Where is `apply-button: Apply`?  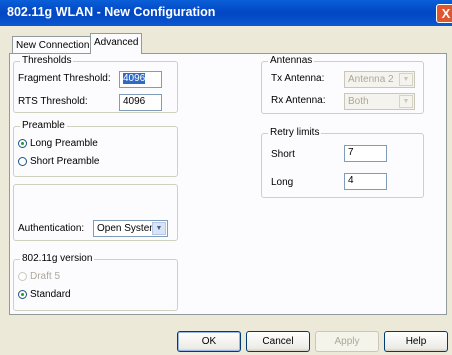 apply-button: Apply is located at coordinates (347, 341).